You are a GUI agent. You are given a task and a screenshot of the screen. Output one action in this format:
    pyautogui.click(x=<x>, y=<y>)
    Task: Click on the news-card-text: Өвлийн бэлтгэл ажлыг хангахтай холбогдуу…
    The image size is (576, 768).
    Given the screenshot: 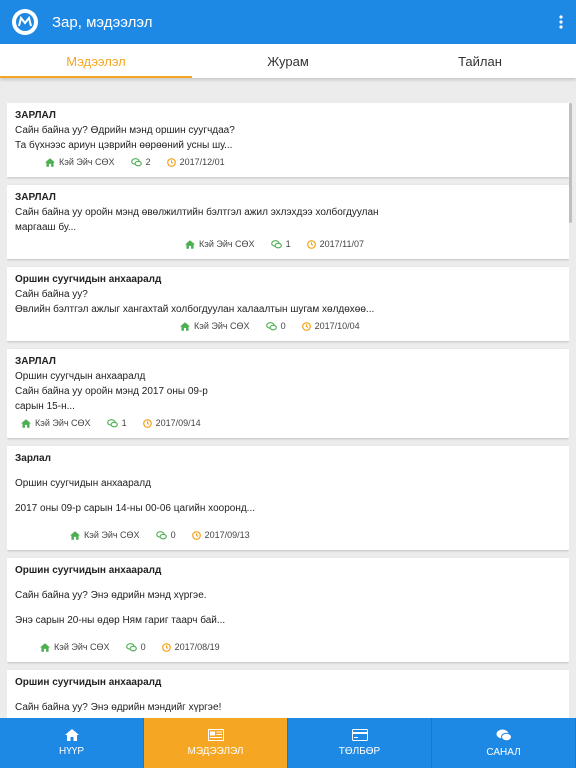 What is the action you would take?
    pyautogui.click(x=195, y=309)
    